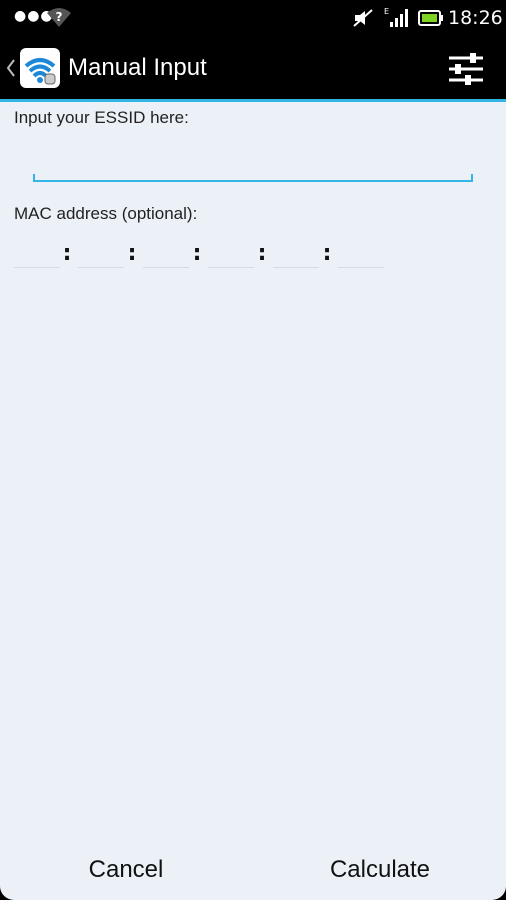 This screenshot has height=900, width=506. I want to click on page-title: Manual Input, so click(137, 67).